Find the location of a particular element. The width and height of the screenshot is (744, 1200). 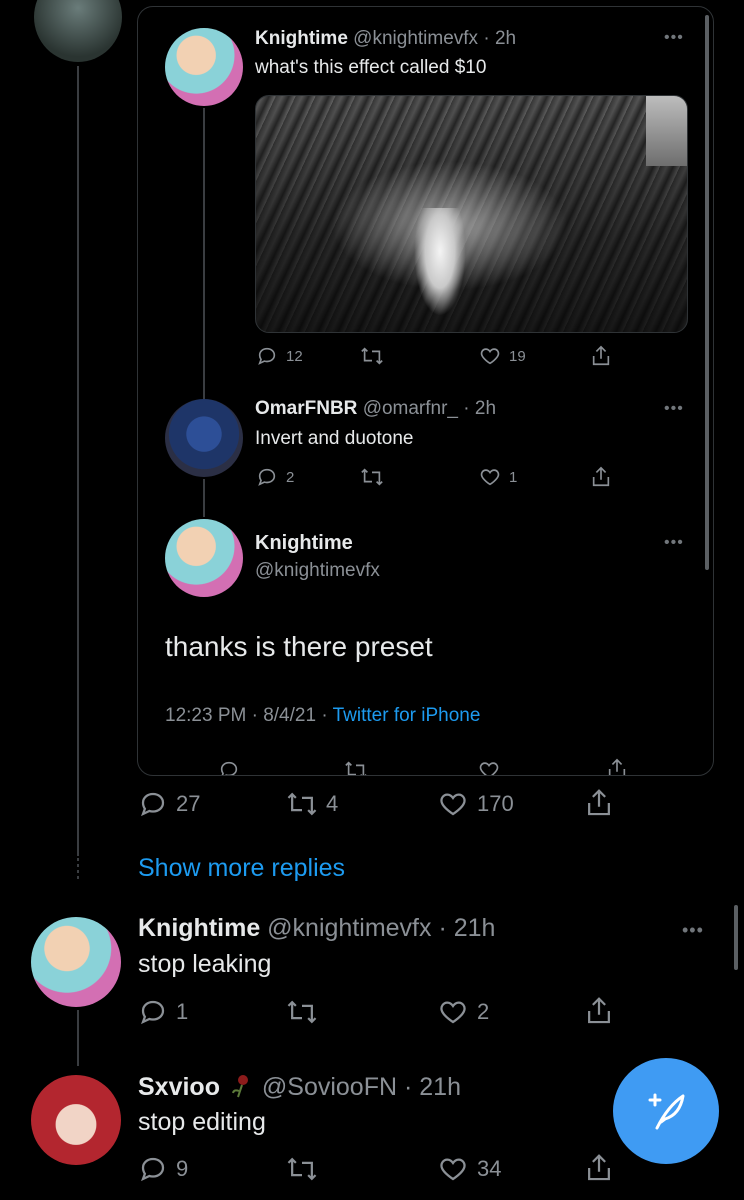

tweet-header: Knightime @knightimevfx · 21h is located at coordinates (316, 928).